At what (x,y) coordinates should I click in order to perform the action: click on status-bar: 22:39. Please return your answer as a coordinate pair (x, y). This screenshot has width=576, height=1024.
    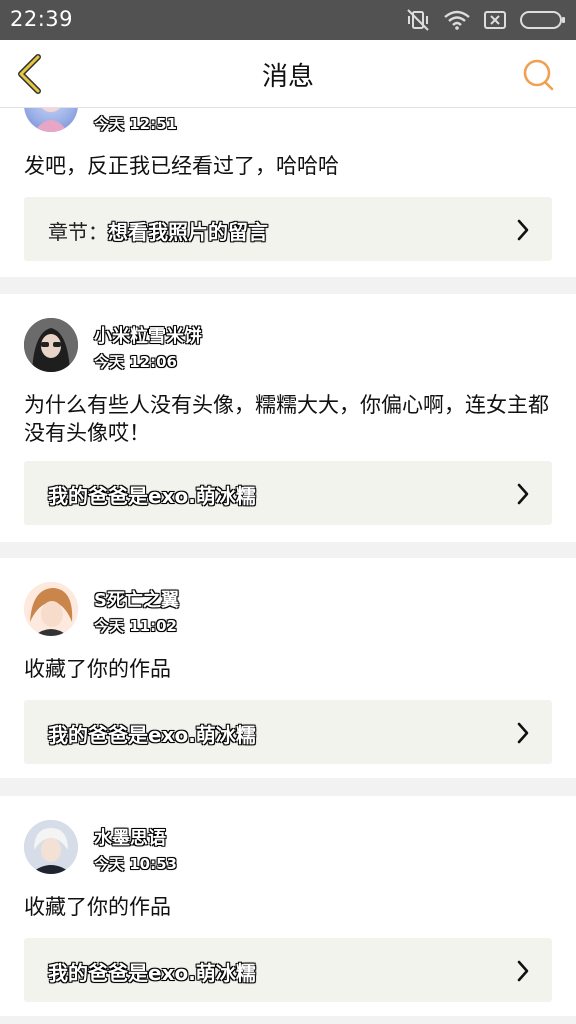
    Looking at the image, I should click on (288, 20).